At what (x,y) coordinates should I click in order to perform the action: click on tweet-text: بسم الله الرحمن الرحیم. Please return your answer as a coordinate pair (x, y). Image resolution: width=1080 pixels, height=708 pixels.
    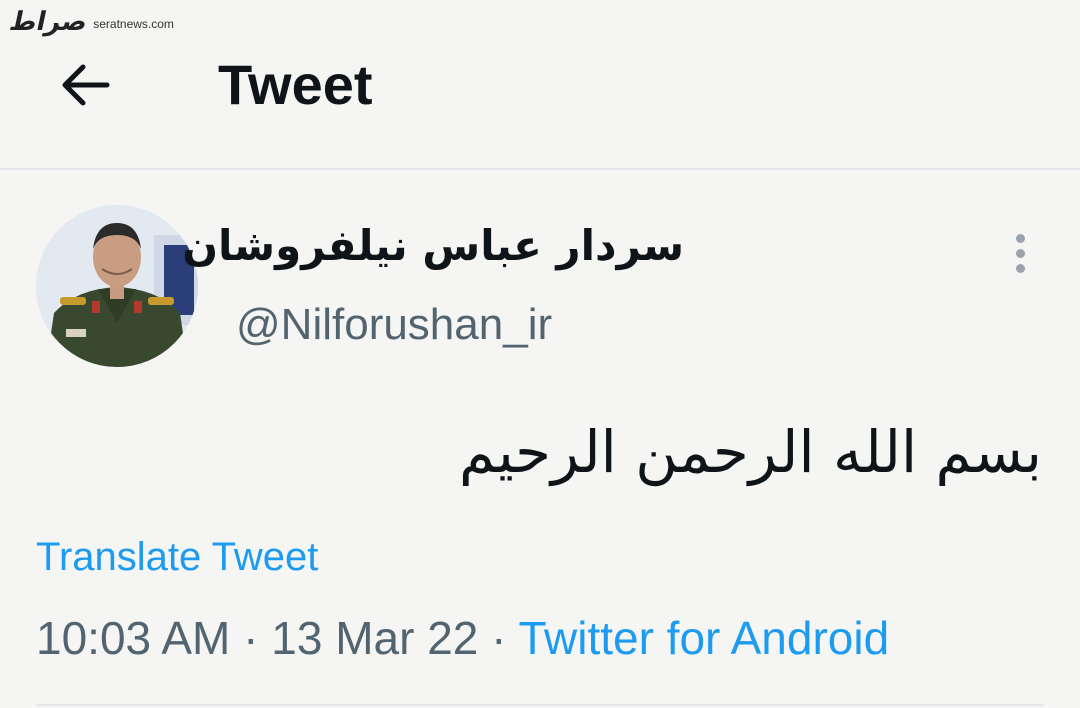
    Looking at the image, I should click on (750, 452).